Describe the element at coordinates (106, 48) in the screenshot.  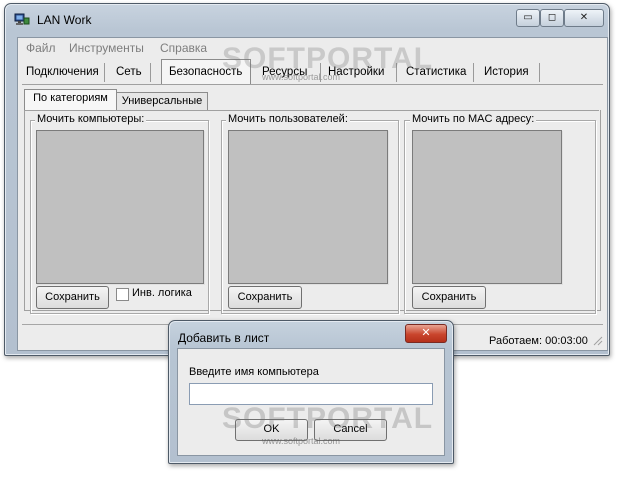
I see `menu-tools: Инструменты` at that location.